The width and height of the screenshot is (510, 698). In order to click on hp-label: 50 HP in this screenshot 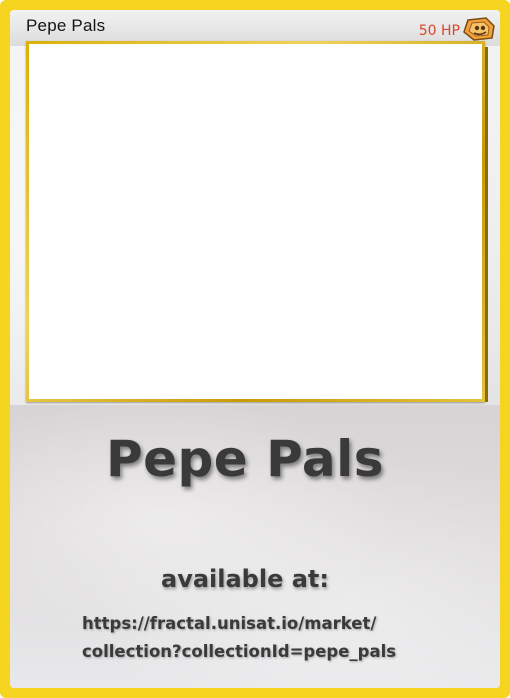, I will do `click(439, 31)`.